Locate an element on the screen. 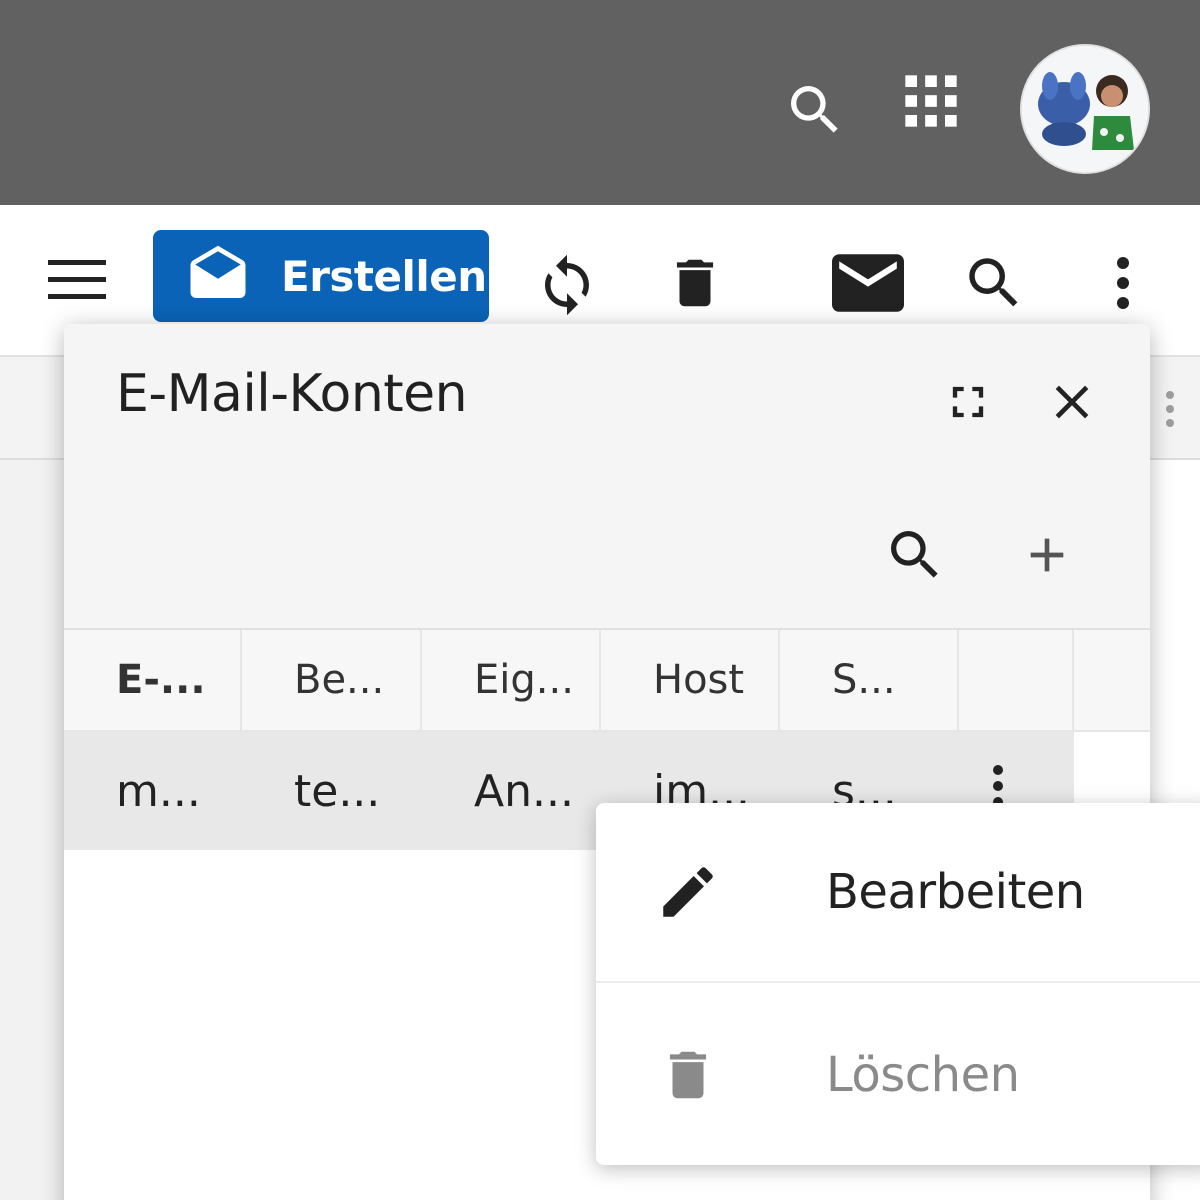 Image resolution: width=1200 pixels, height=1200 pixels. create-button: Erstellen is located at coordinates (321, 276).